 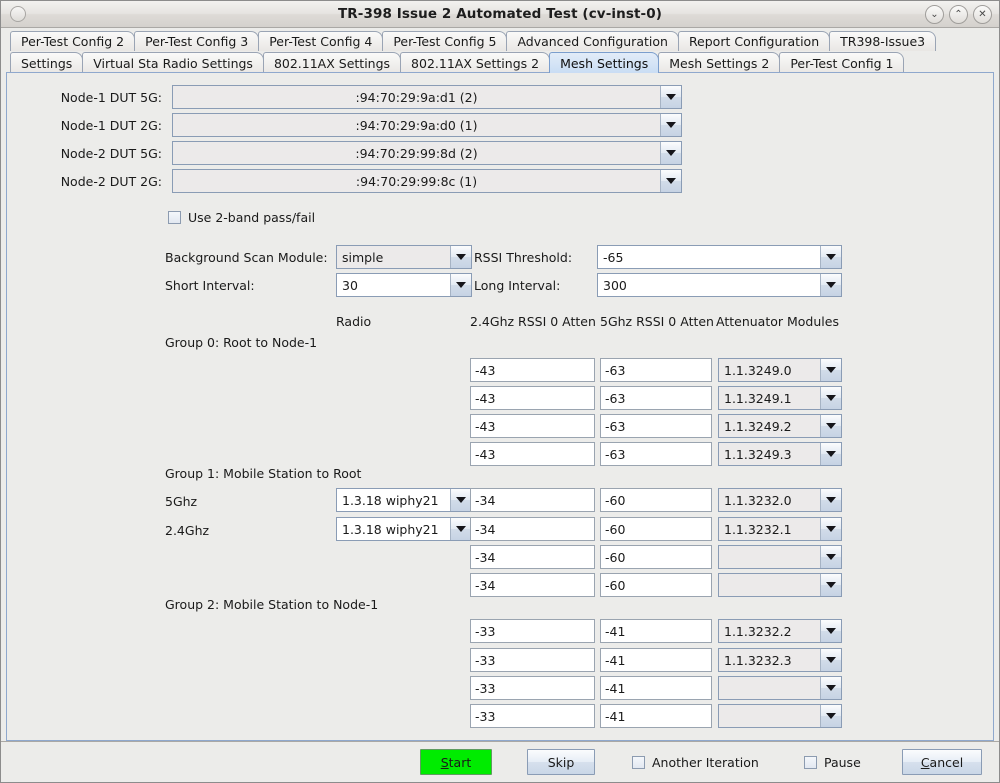 I want to click on group-1-row-3-rssi24: -34, so click(x=532, y=585).